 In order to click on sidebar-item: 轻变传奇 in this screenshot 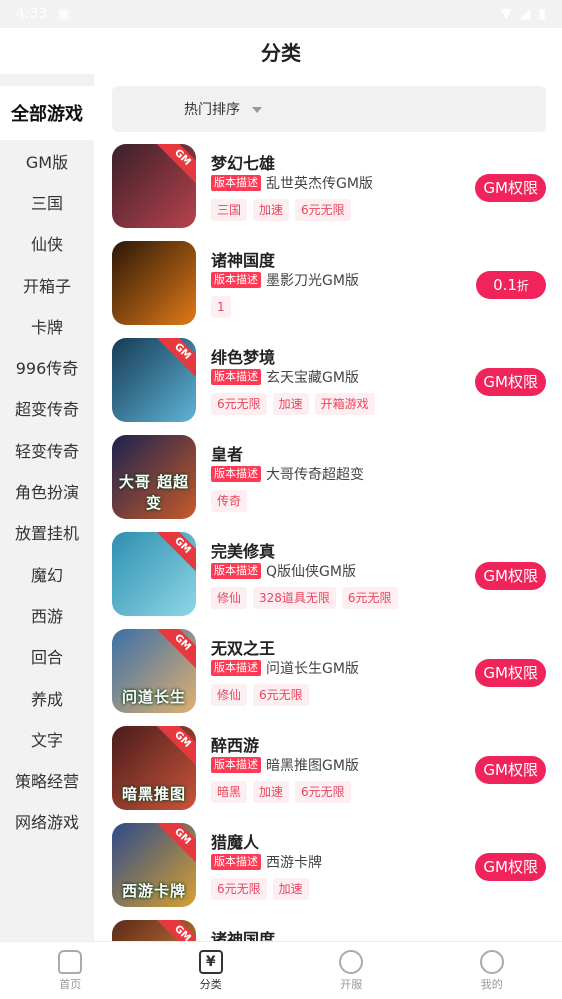, I will do `click(47, 449)`.